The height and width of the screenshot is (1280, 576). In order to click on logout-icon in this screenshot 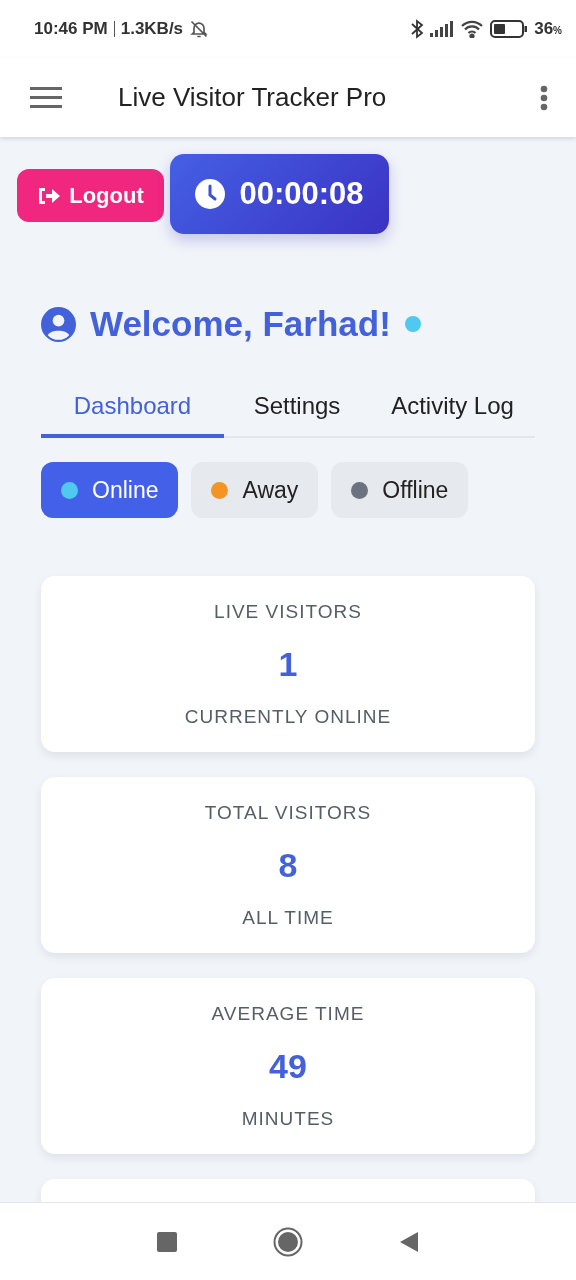, I will do `click(49, 195)`.